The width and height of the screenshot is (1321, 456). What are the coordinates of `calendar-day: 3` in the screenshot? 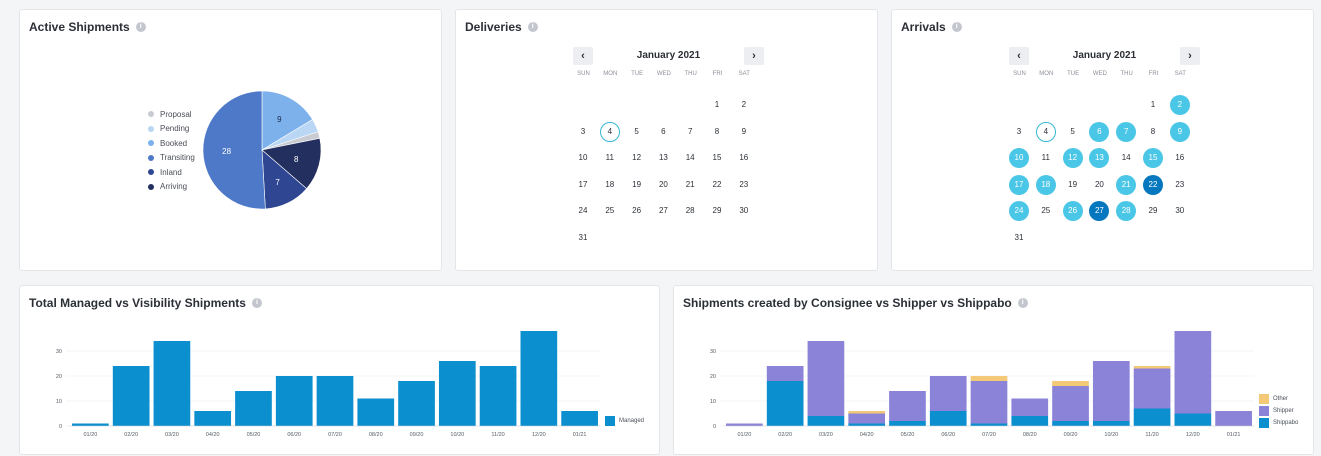 It's located at (583, 132).